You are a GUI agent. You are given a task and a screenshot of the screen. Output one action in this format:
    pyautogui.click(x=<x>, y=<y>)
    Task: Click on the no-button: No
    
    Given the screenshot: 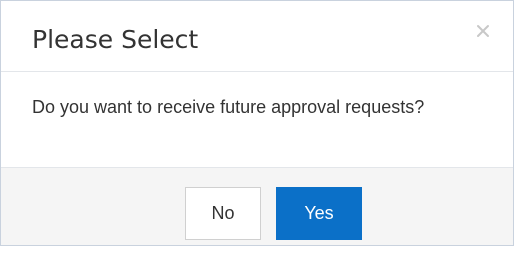 What is the action you would take?
    pyautogui.click(x=223, y=213)
    